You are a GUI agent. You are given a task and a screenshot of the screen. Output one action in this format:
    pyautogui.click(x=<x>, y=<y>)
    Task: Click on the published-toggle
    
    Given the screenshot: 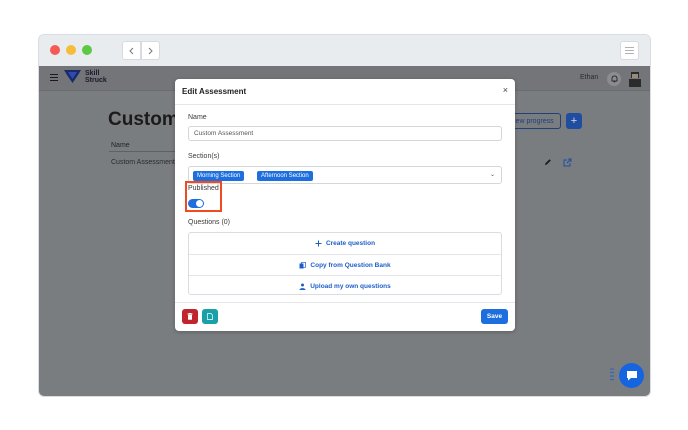 What is the action you would take?
    pyautogui.click(x=196, y=203)
    